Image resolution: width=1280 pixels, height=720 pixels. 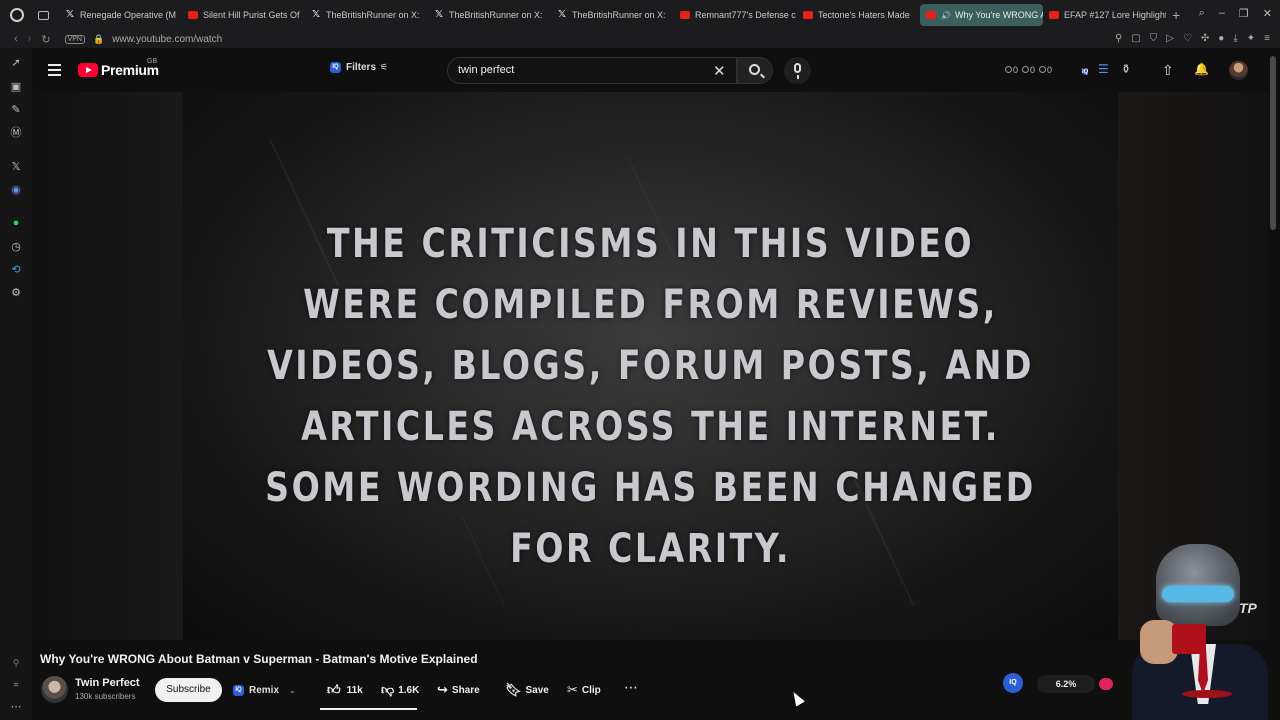 I want to click on browser-sidebar: ➚ ▣ ✎ Ⓜ 𝕏 ◉ ● ◷ ⟲ ⚙ ⚲ ⌗ ⋯, so click(x=16, y=384).